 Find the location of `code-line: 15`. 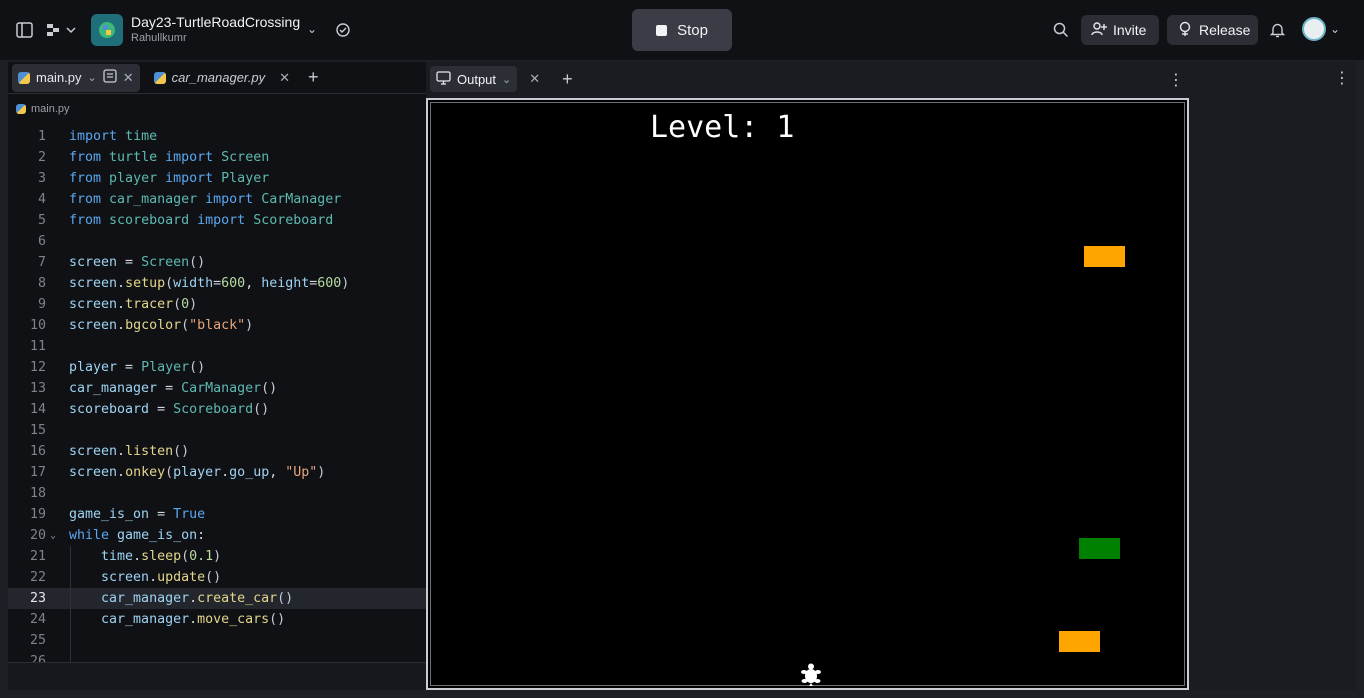

code-line: 15 is located at coordinates (37, 430).